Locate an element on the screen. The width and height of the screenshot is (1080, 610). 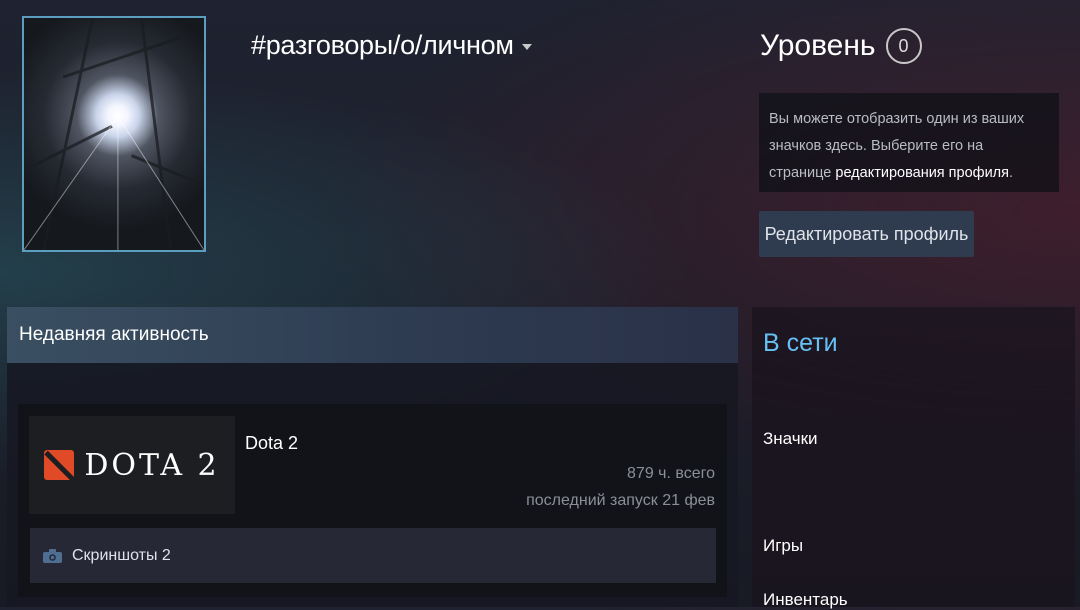
persona-name-text: #разговоры/о/личном is located at coordinates (382, 45).